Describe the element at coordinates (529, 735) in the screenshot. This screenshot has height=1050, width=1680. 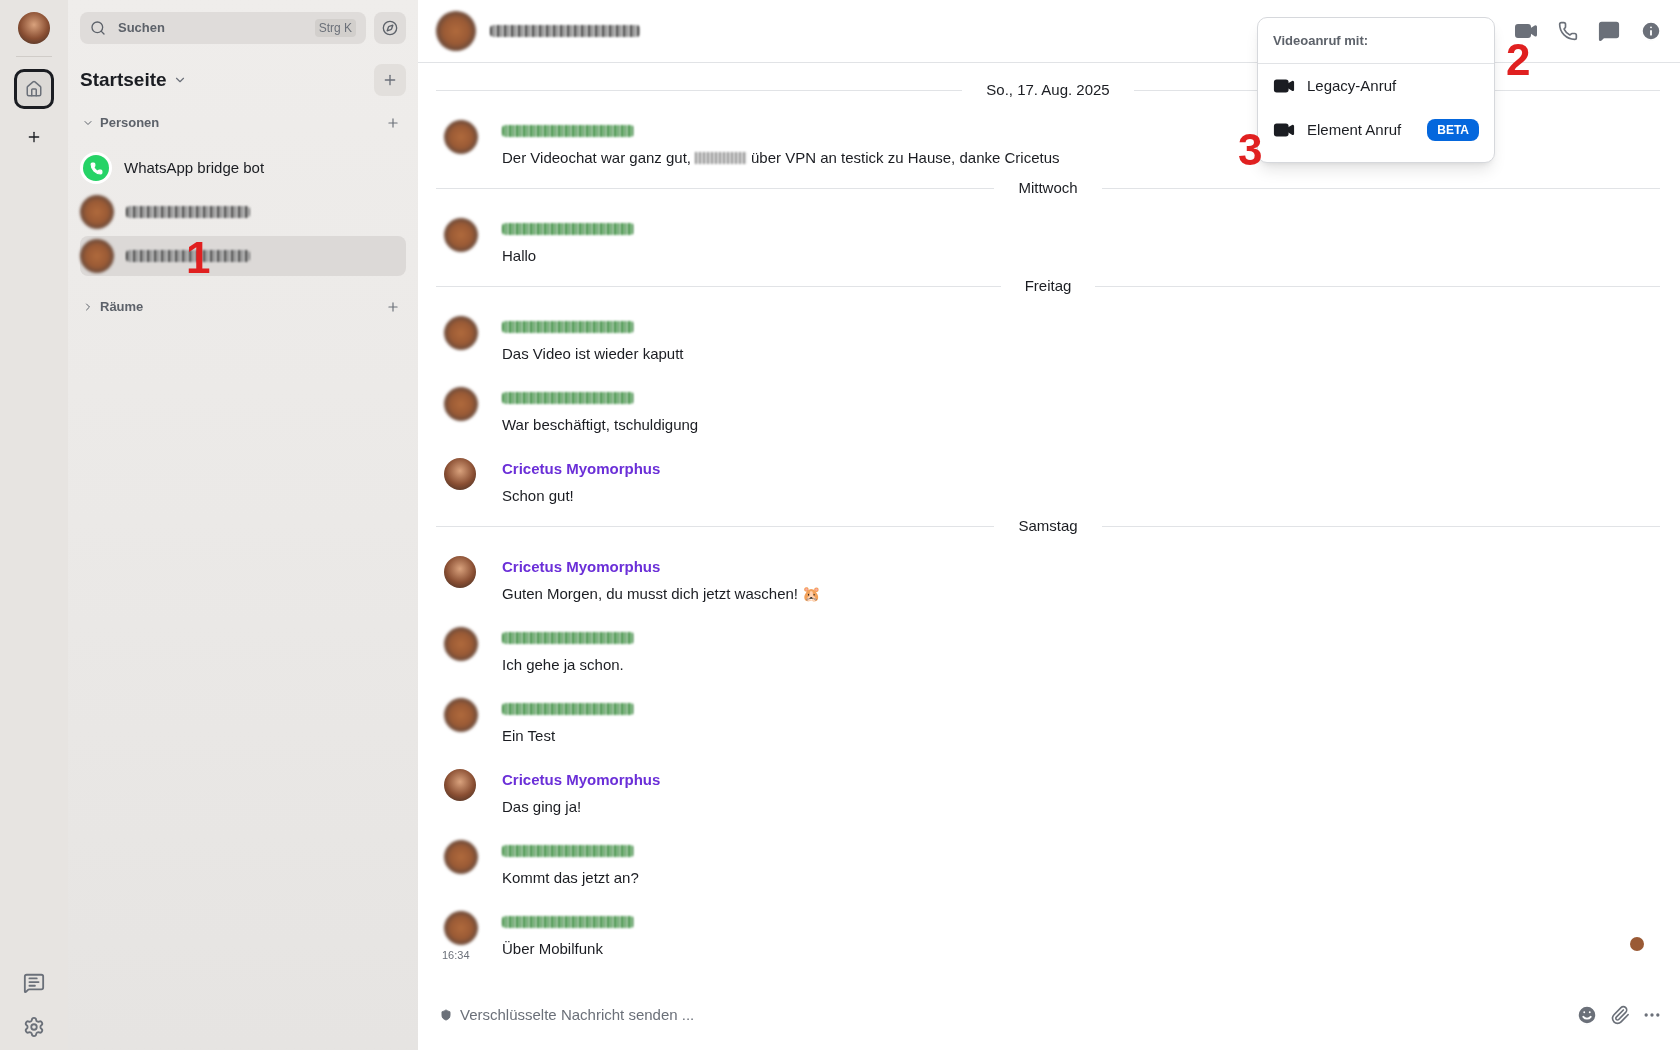
I see `message-text: Ein Test` at that location.